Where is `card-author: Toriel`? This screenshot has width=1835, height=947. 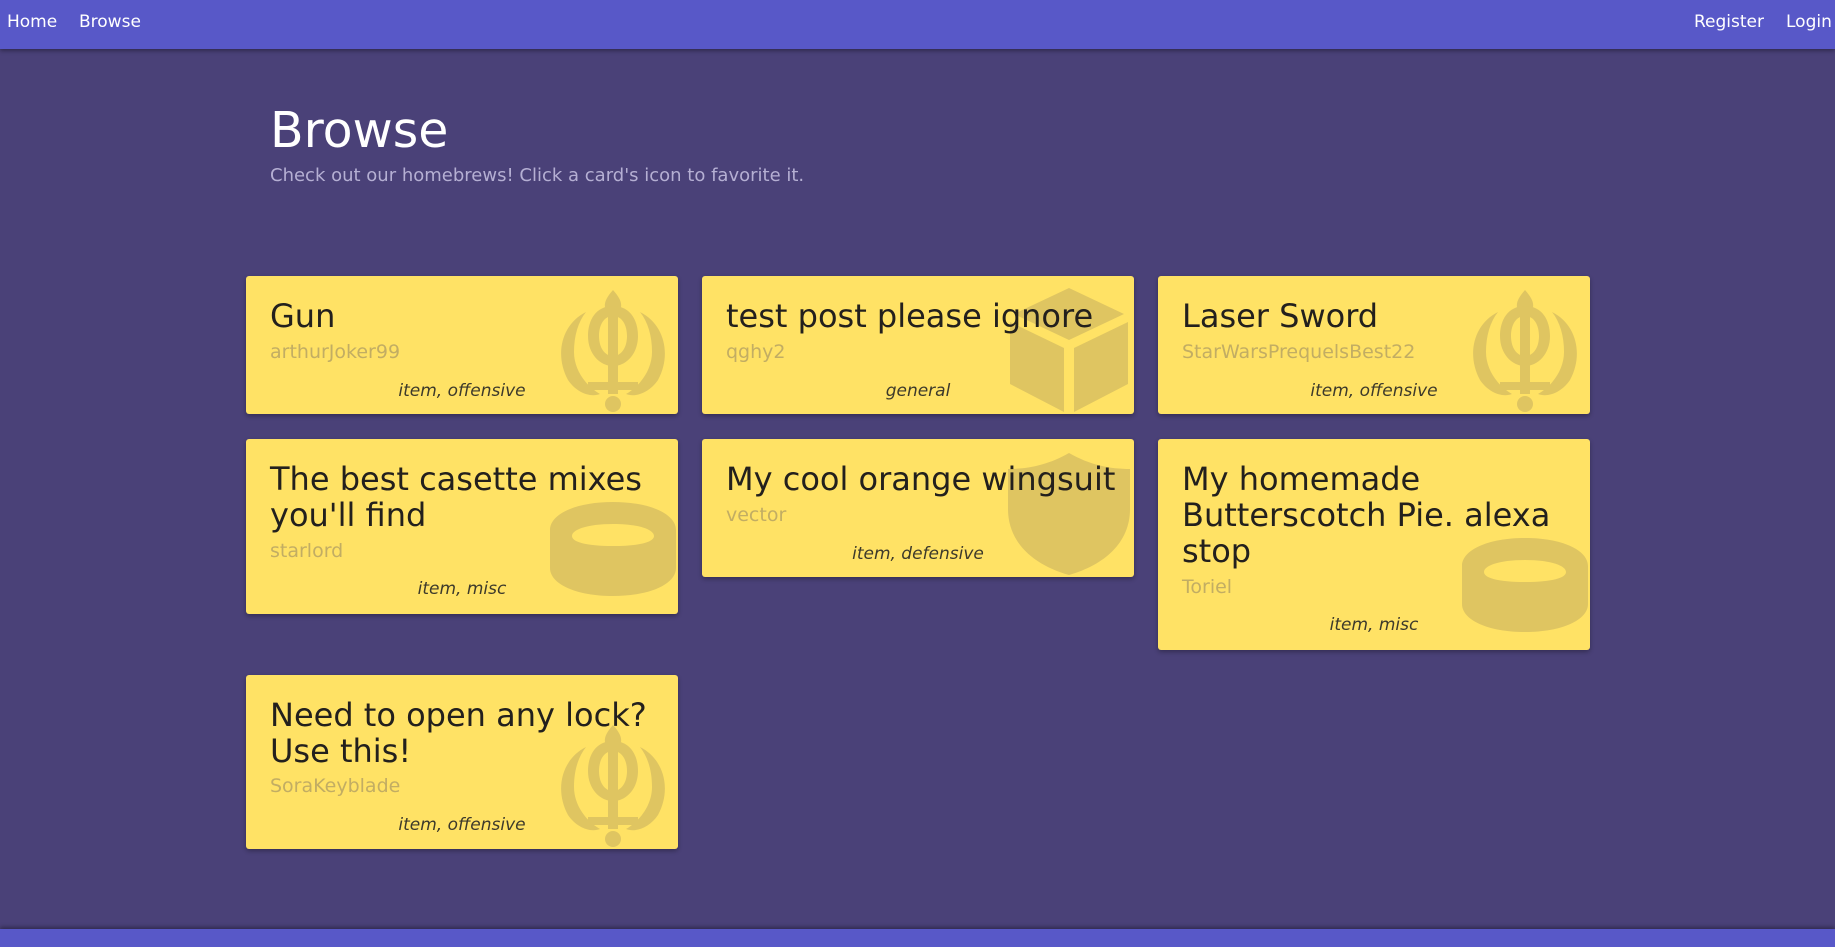
card-author: Toriel is located at coordinates (1207, 587).